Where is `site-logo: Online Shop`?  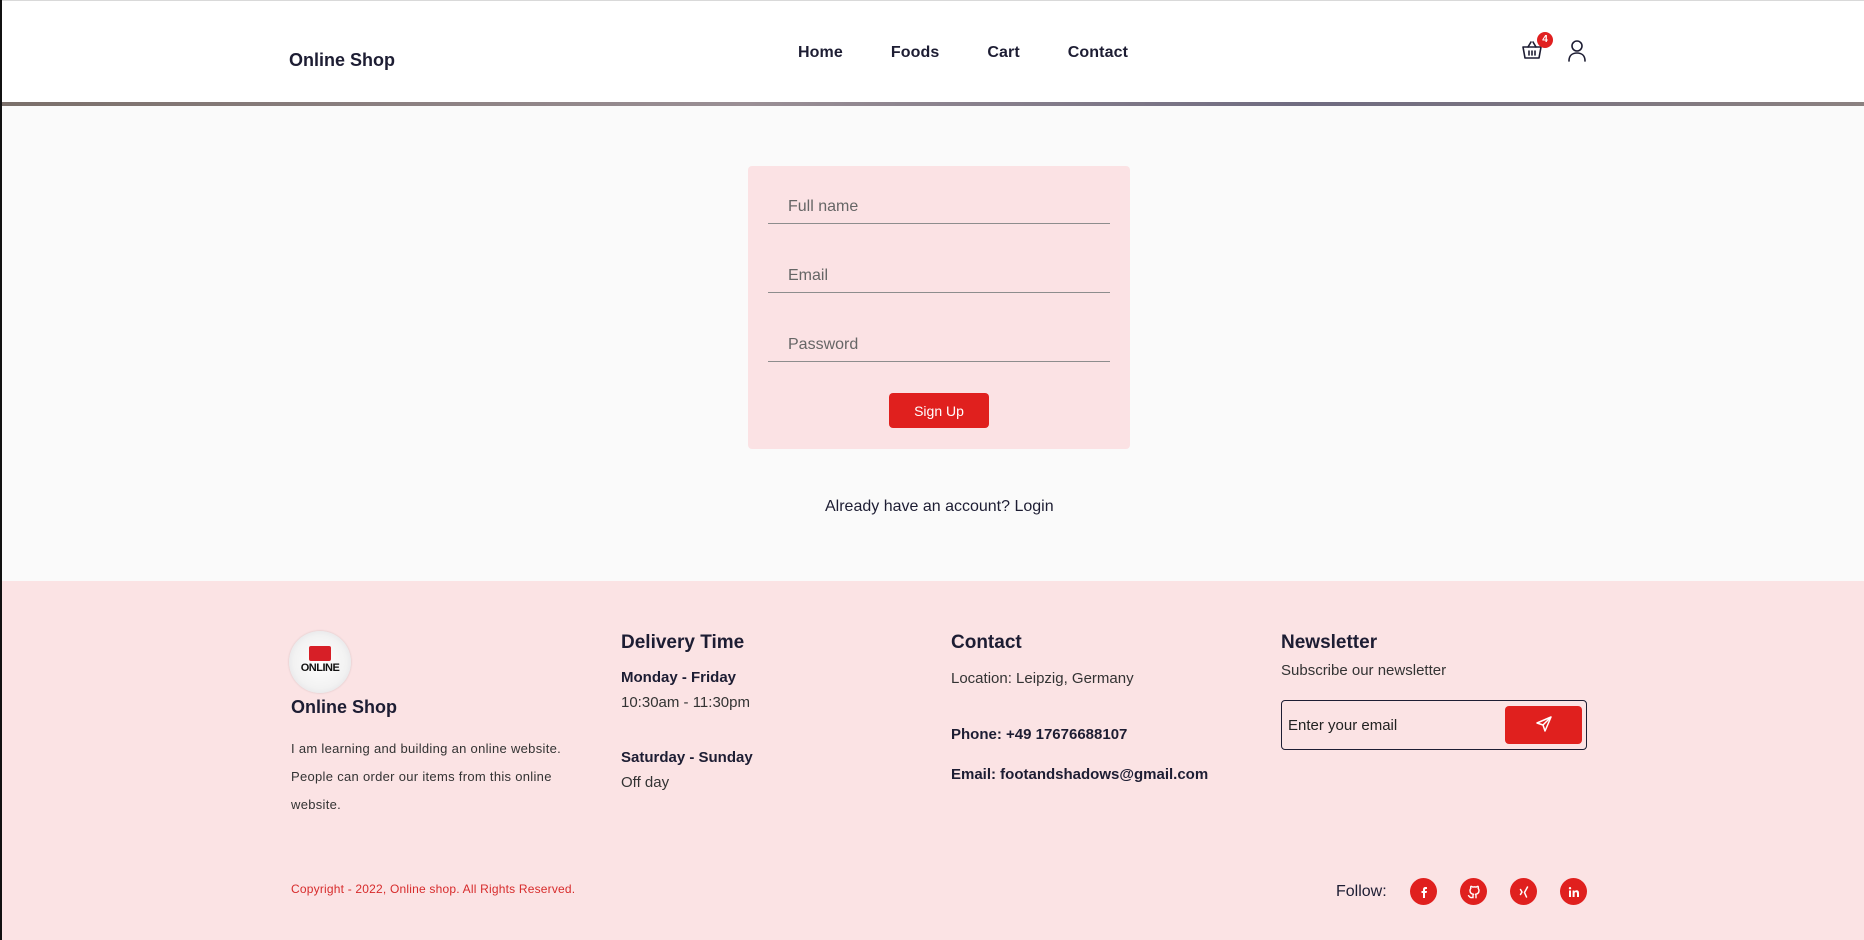 site-logo: Online Shop is located at coordinates (342, 60).